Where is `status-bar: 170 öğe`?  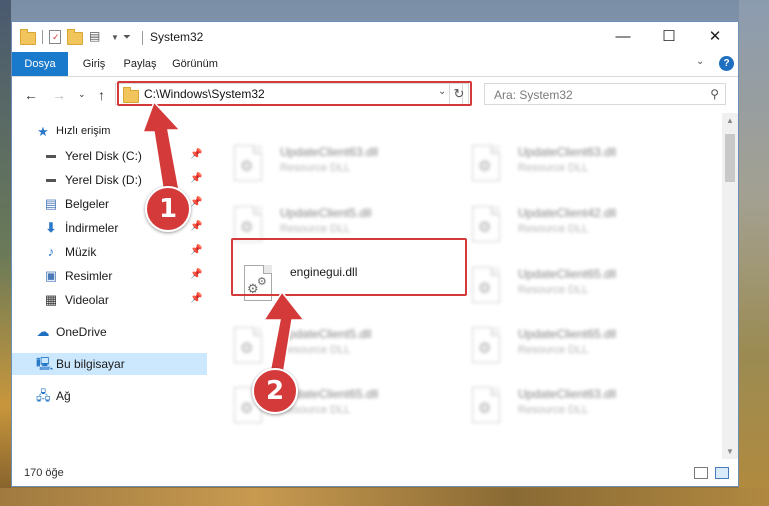 status-bar: 170 öğe is located at coordinates (375, 472).